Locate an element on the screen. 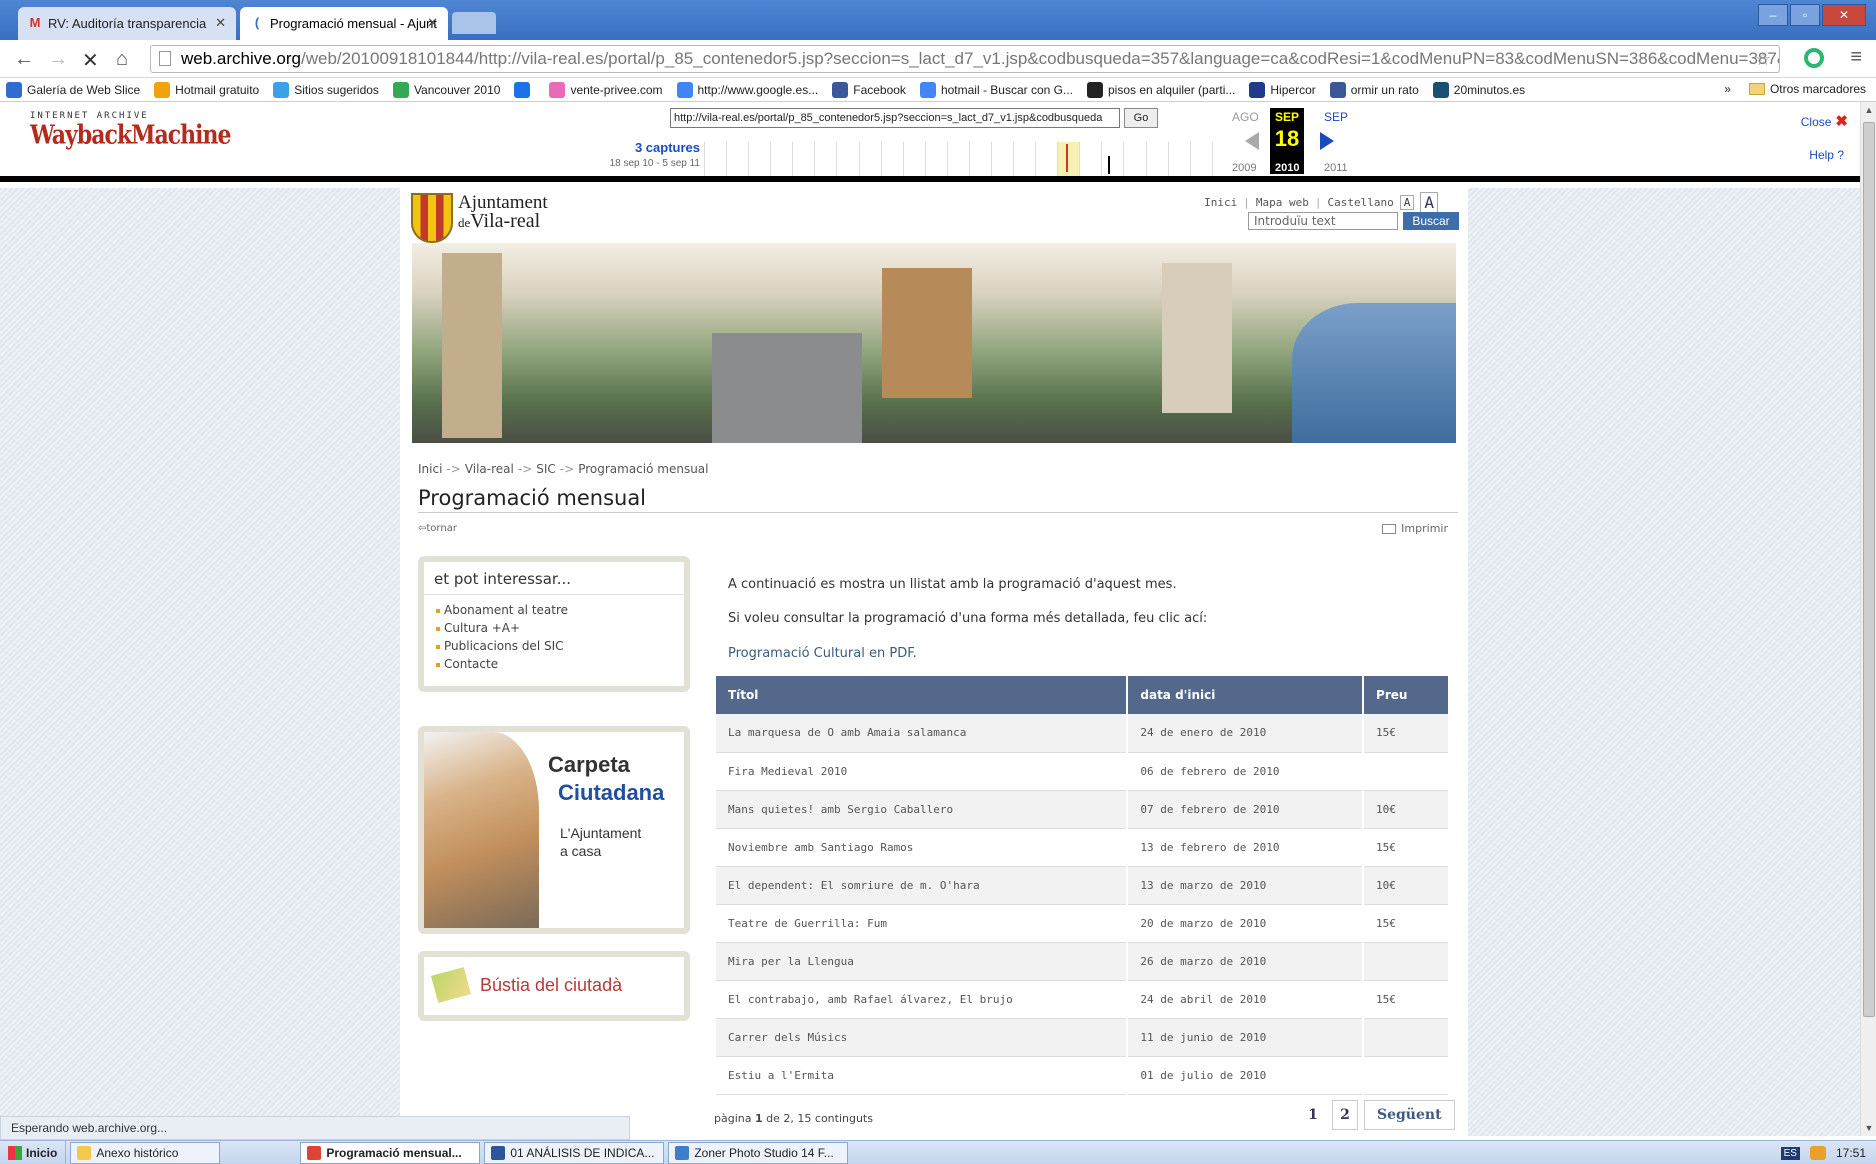 The width and height of the screenshot is (1876, 1164). interest-link: Abonament al teatre is located at coordinates (554, 610).